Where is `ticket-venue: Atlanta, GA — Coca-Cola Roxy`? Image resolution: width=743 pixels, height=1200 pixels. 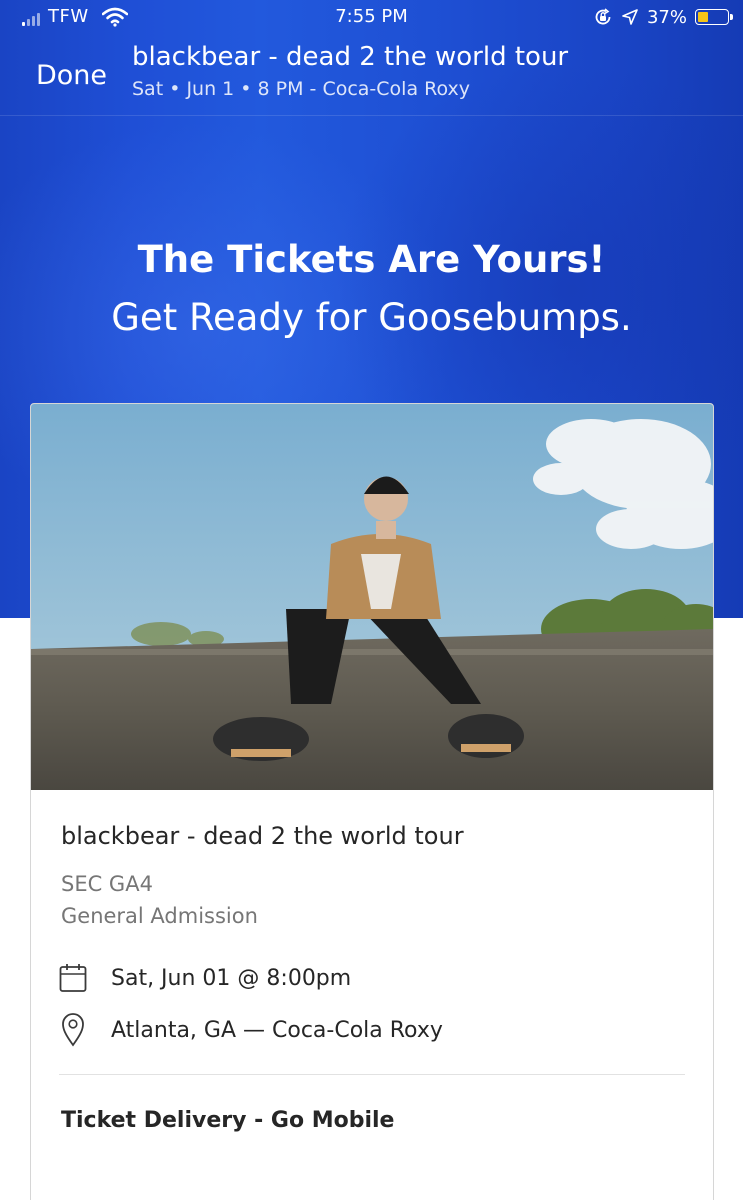 ticket-venue: Atlanta, GA — Coca-Cola Roxy is located at coordinates (277, 1030).